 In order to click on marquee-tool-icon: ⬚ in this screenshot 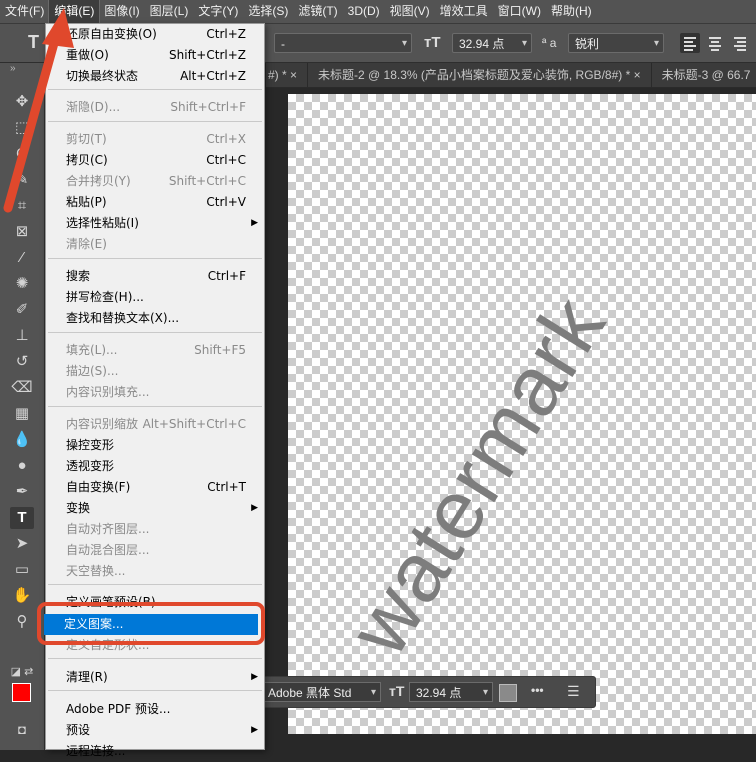, I will do `click(22, 128)`.